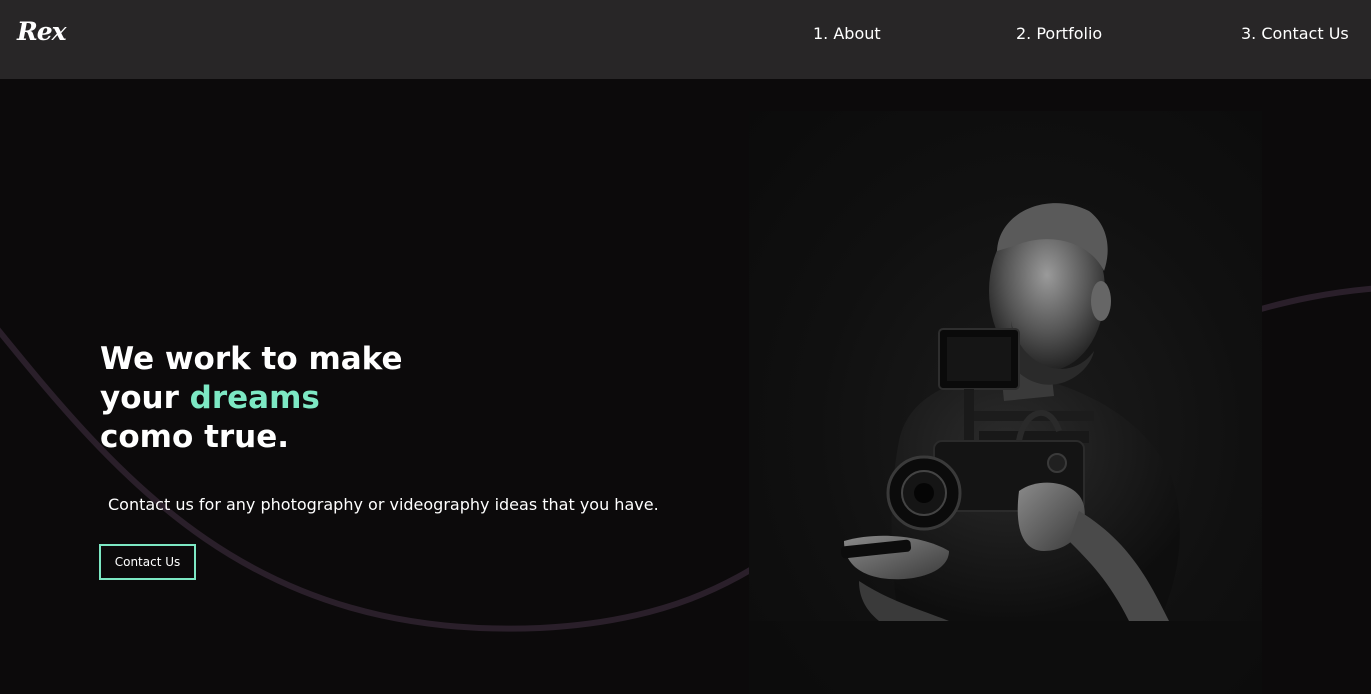  I want to click on nav-link-about: 1. About, so click(847, 33).